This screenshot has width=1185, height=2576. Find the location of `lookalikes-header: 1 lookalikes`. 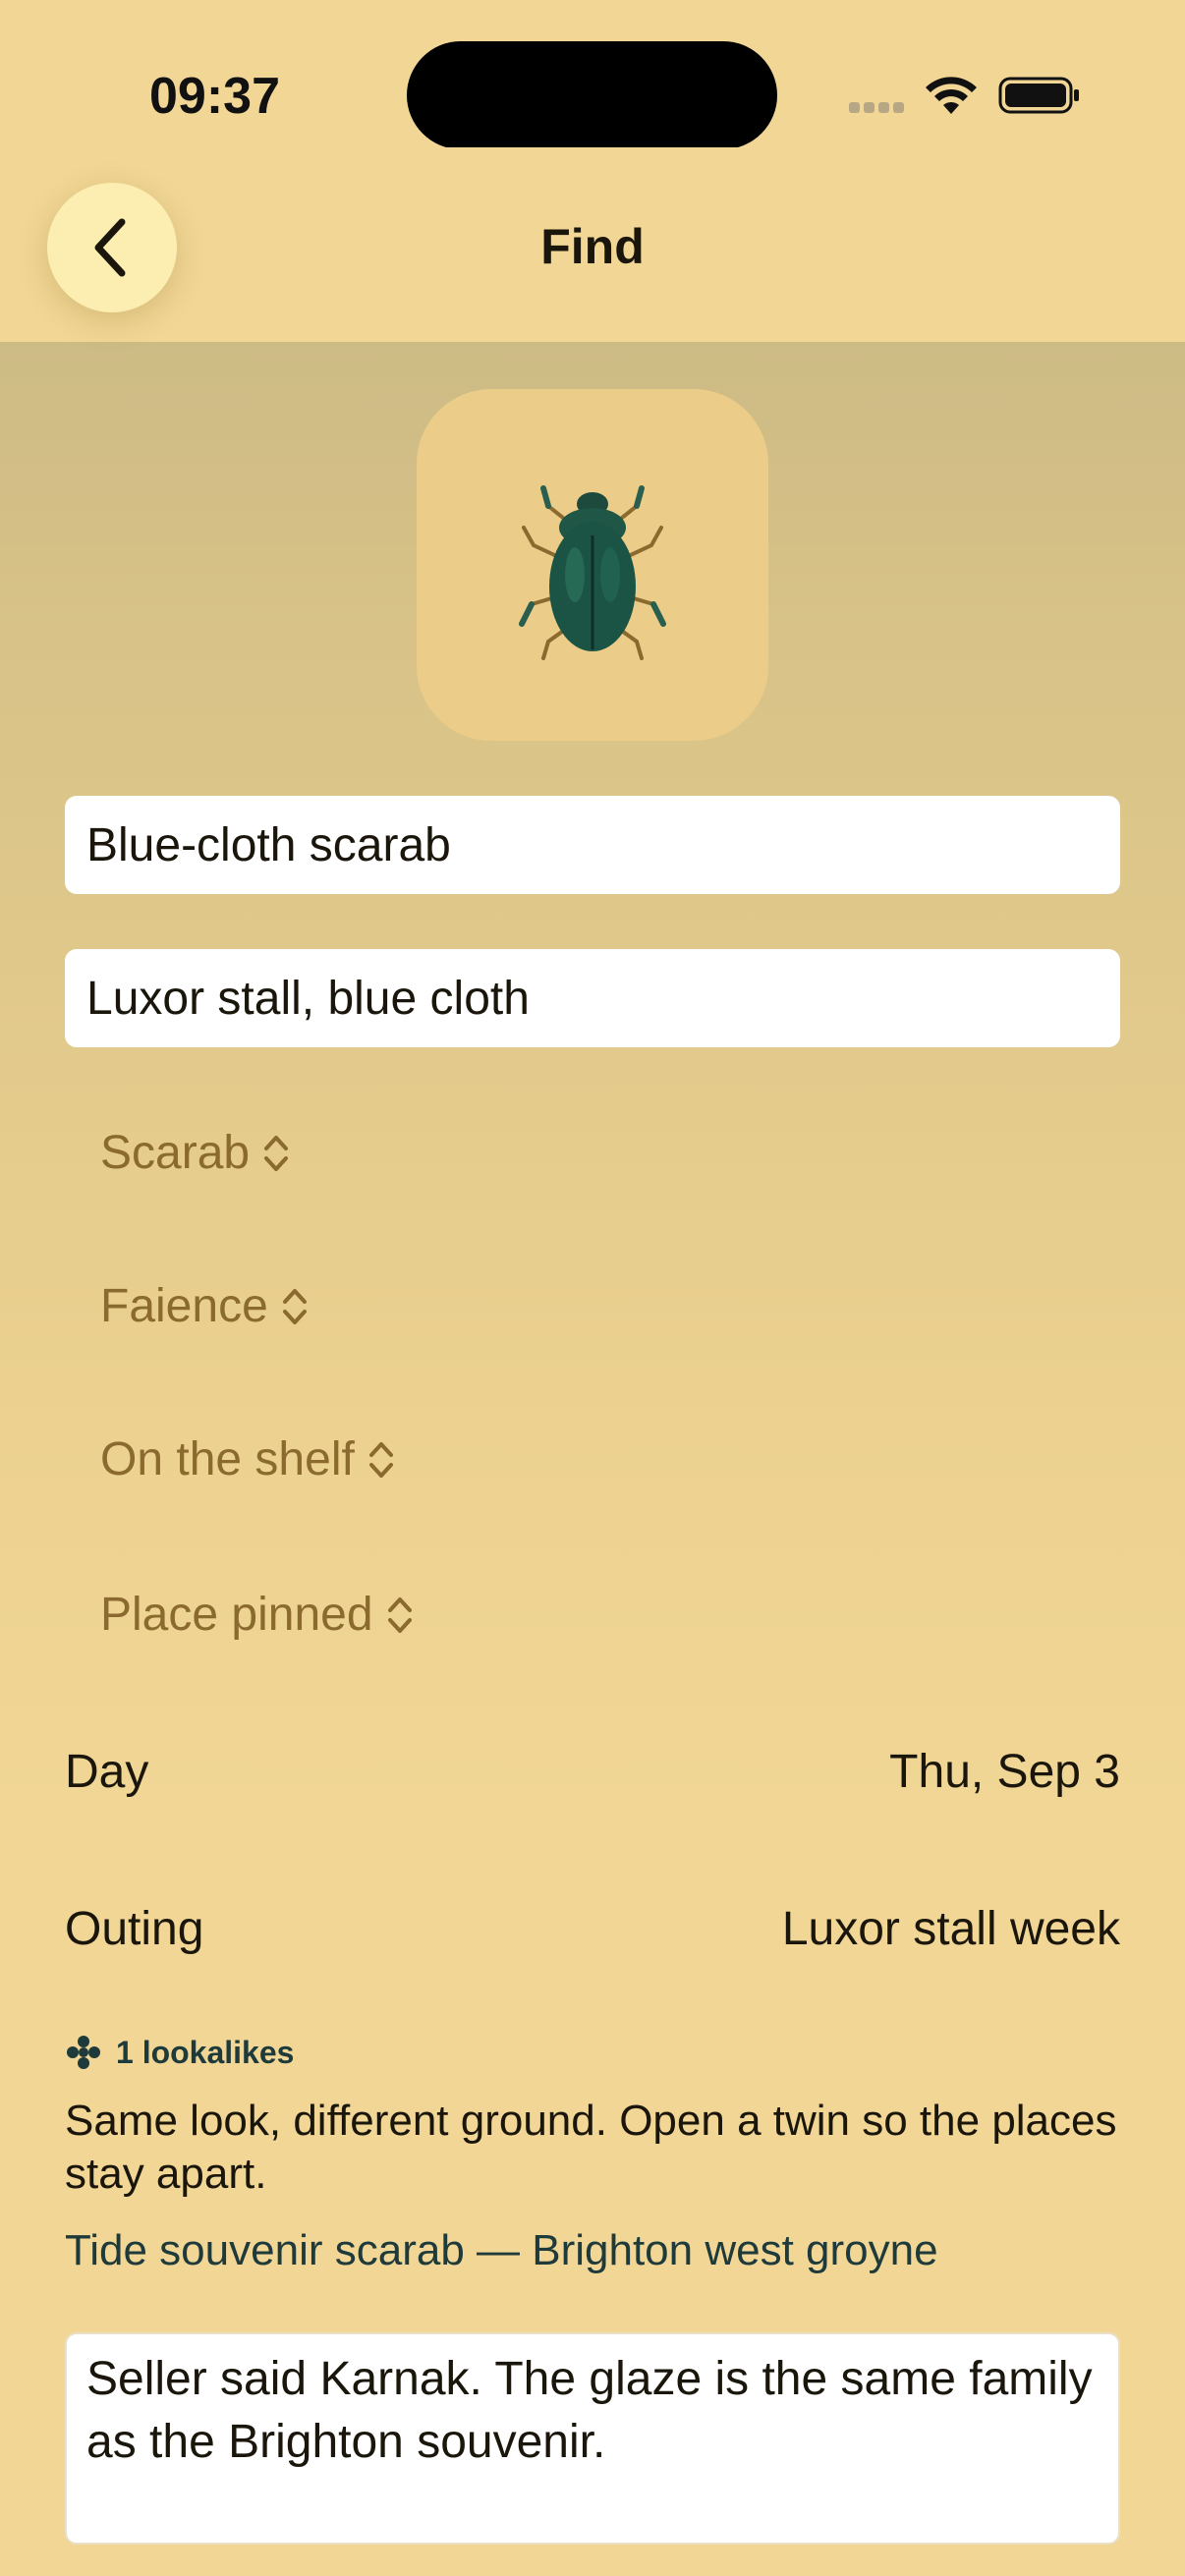

lookalikes-header: 1 lookalikes is located at coordinates (180, 2052).